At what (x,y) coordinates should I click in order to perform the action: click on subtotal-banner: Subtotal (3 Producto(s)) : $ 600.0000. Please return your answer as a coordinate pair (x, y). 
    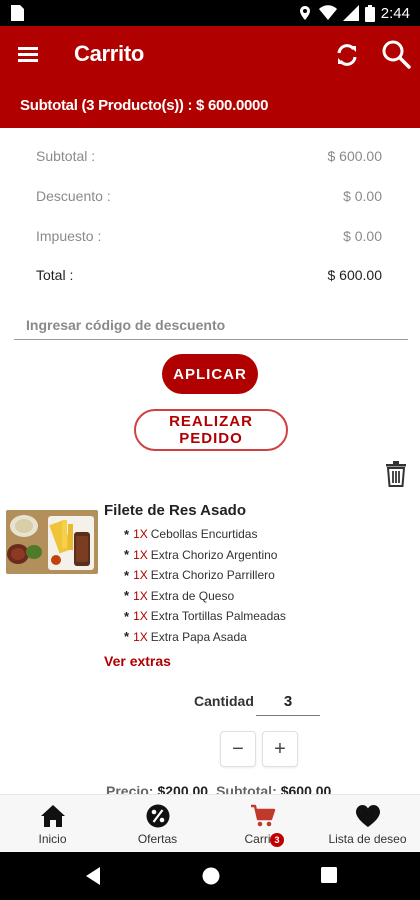
    Looking at the image, I should click on (210, 106).